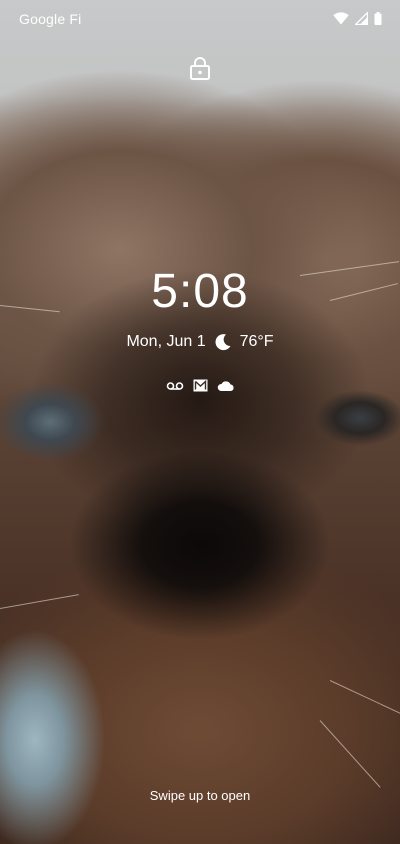  Describe the element at coordinates (200, 795) in the screenshot. I see `swipe-up-hint: Swipe up to open` at that location.